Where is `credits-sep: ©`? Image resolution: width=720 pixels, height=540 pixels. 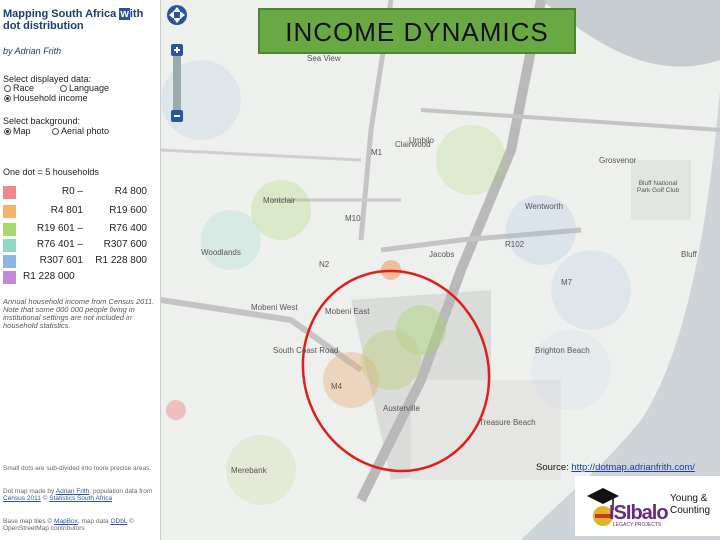
credits-sep: © is located at coordinates (45, 498).